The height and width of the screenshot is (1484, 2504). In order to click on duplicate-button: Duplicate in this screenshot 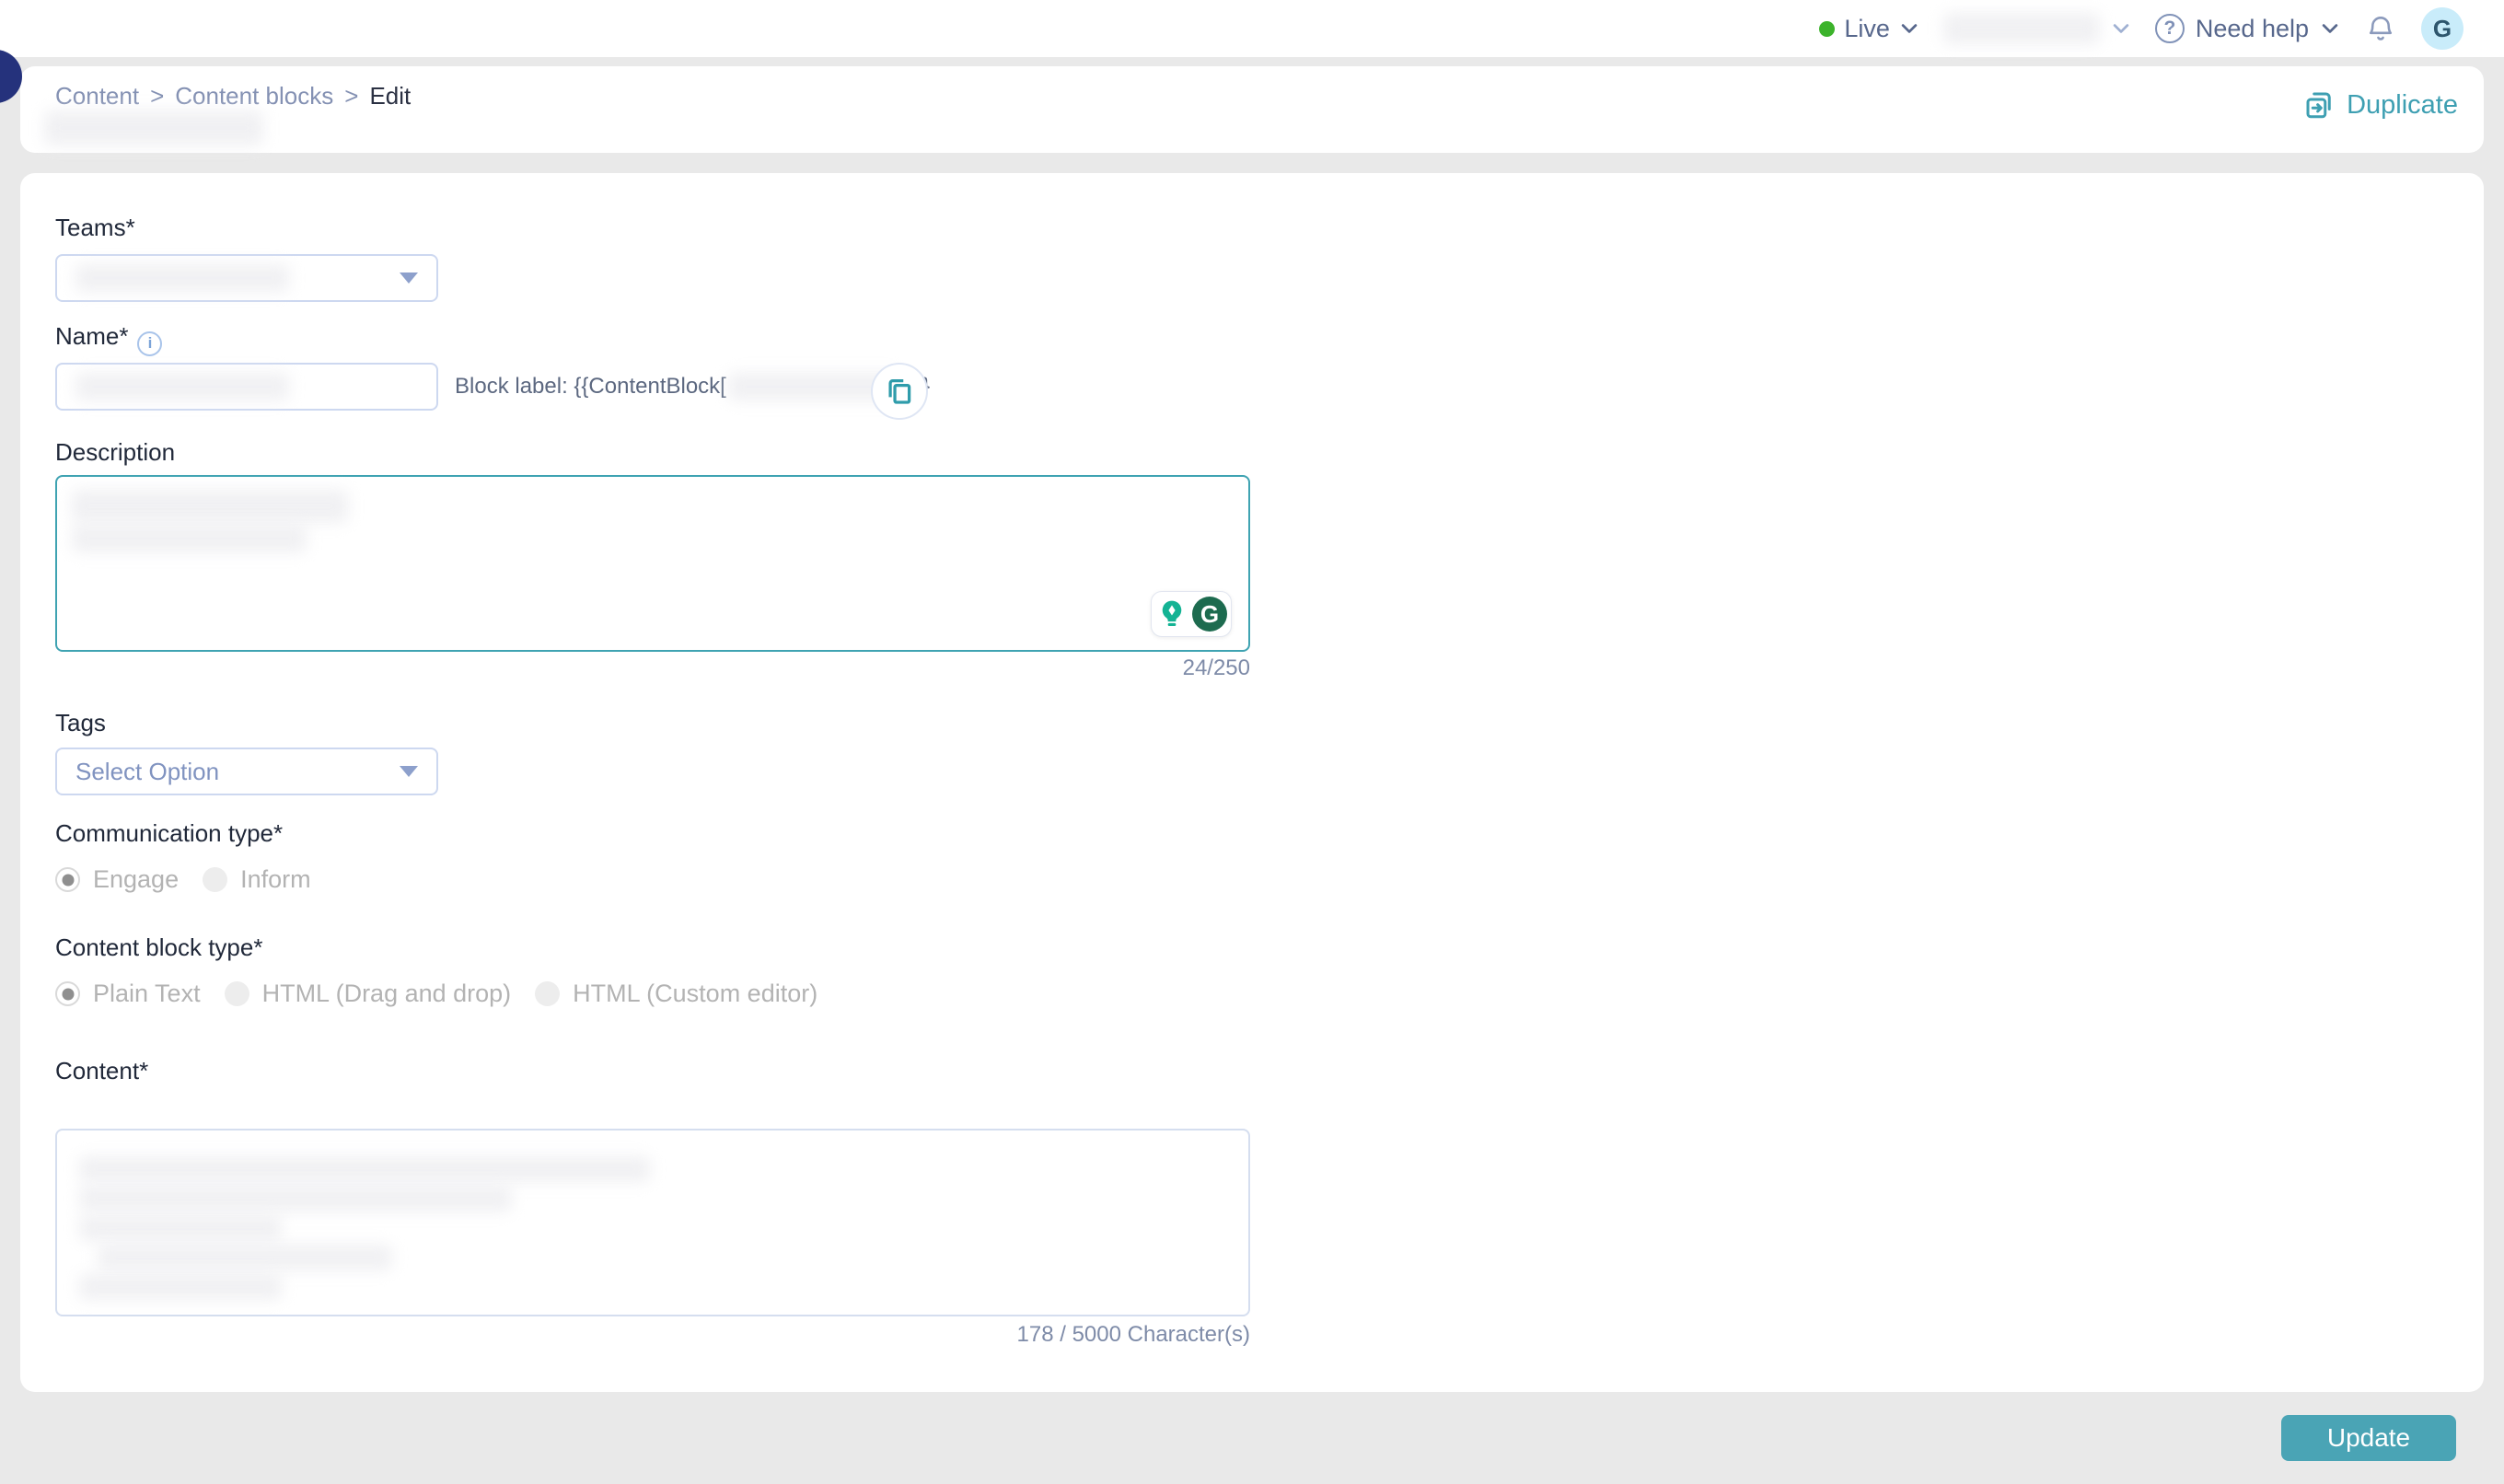, I will do `click(2380, 105)`.